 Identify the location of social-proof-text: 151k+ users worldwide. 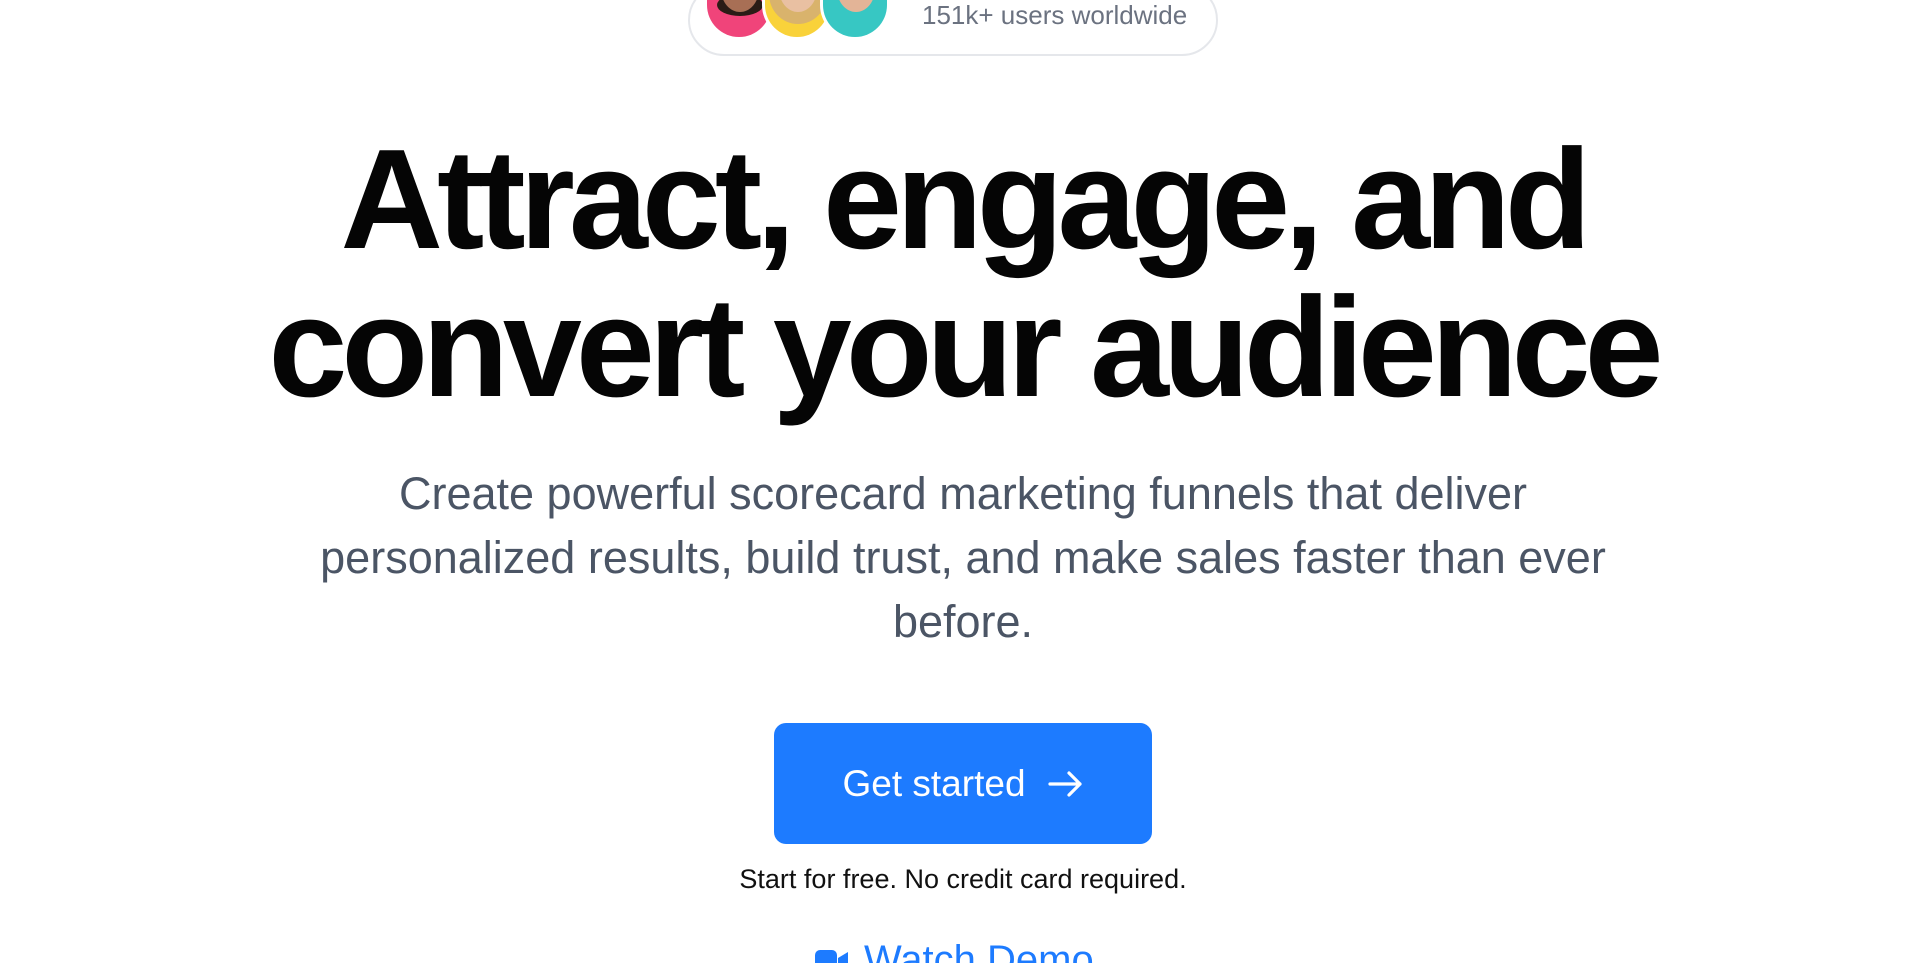
(1055, 15).